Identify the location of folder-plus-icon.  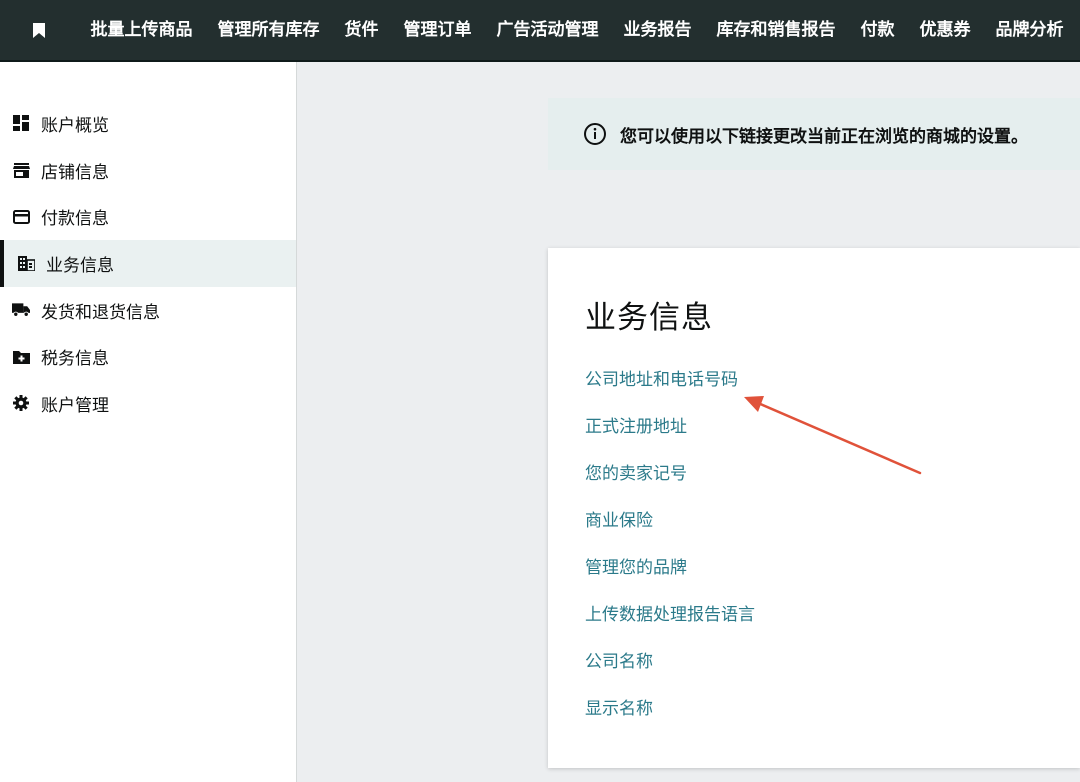
(21, 357).